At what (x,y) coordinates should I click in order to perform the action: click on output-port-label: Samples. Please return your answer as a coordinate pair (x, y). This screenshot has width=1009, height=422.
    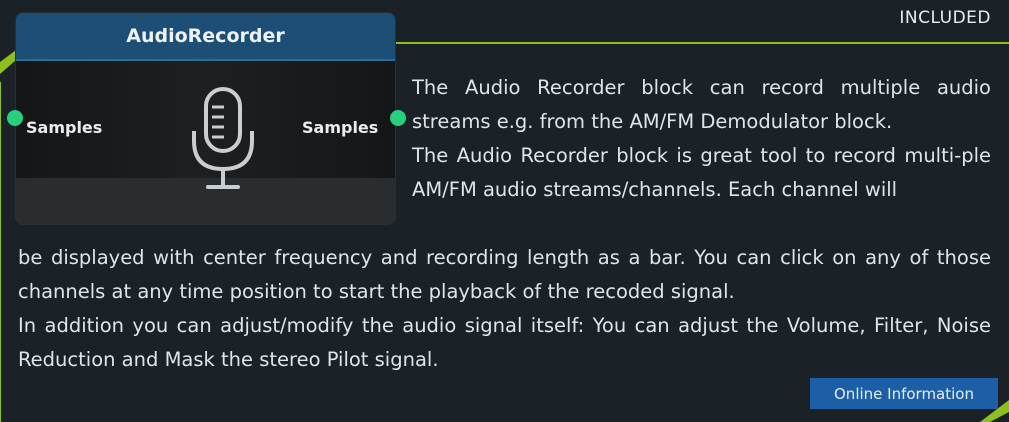
    Looking at the image, I should click on (340, 127).